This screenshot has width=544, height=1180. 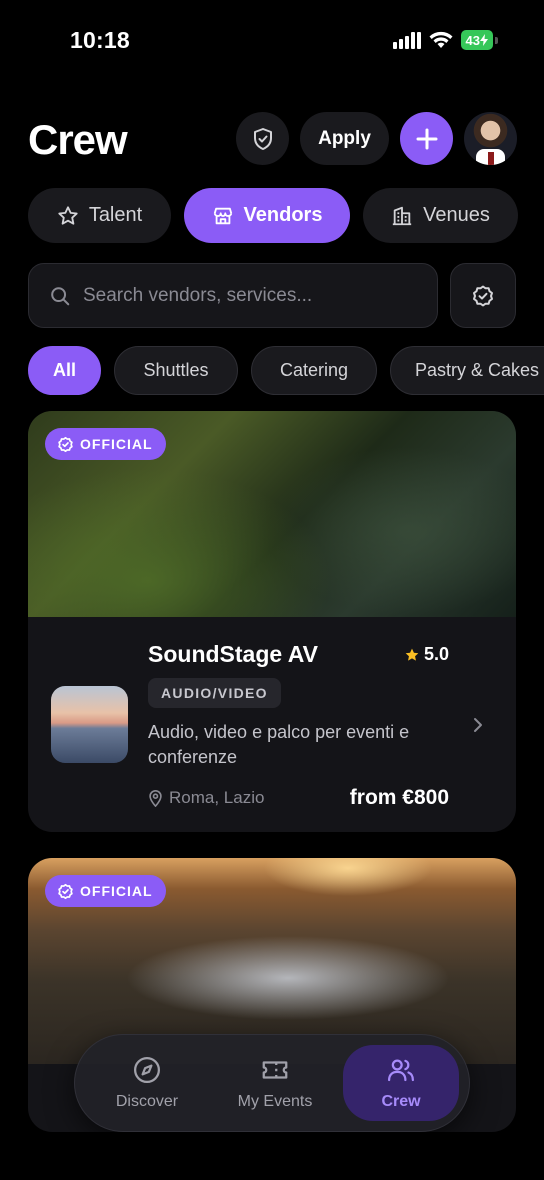 What do you see at coordinates (344, 138) in the screenshot?
I see `apply-button: Apply` at bounding box center [344, 138].